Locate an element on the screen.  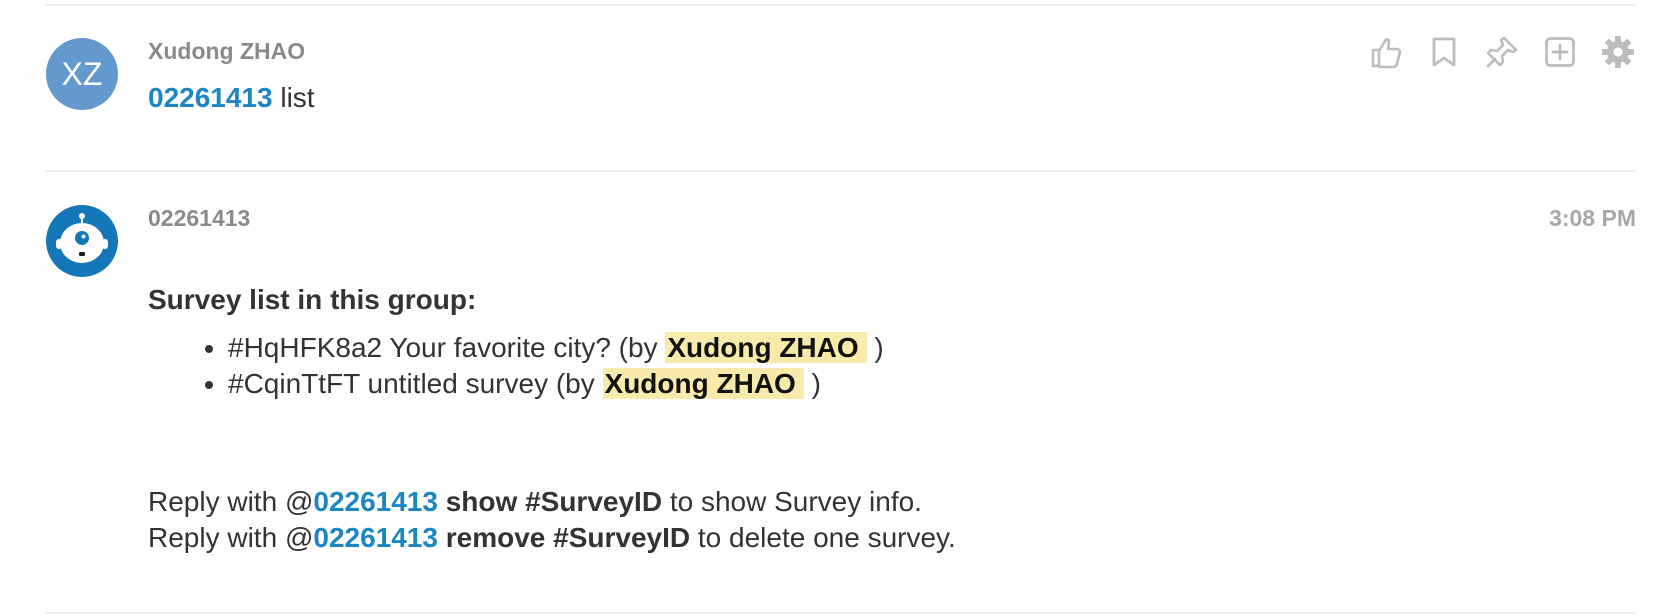
survey-title: Your favorite city? (by is located at coordinates (524, 347).